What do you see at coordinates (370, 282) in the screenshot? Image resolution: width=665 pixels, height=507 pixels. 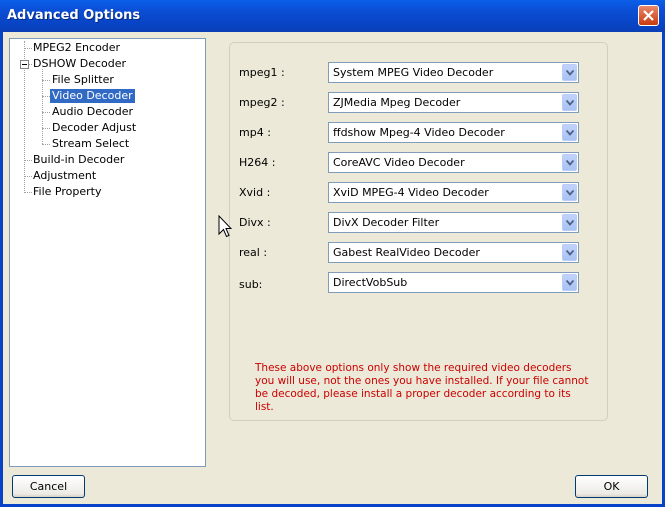 I see `decoder-select-value: DirectVobSub` at bounding box center [370, 282].